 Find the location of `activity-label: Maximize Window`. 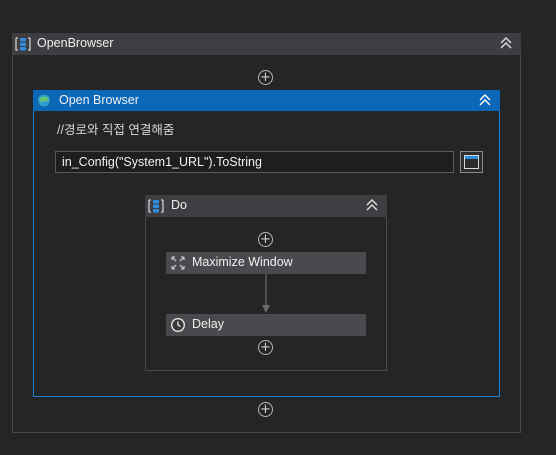

activity-label: Maximize Window is located at coordinates (242, 262).